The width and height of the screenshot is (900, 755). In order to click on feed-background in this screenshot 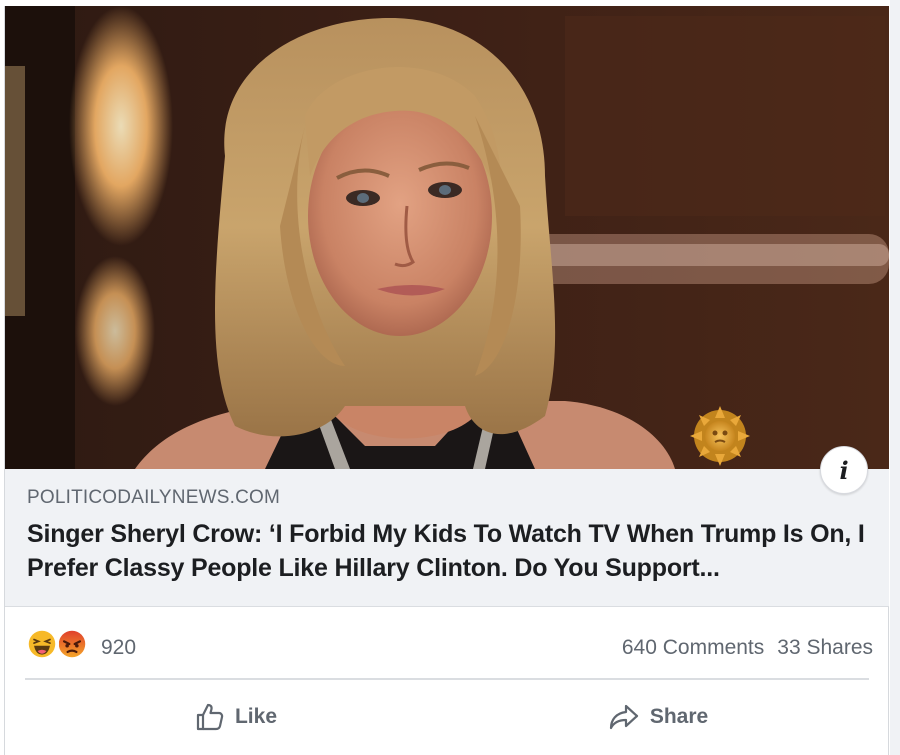, I will do `click(895, 377)`.